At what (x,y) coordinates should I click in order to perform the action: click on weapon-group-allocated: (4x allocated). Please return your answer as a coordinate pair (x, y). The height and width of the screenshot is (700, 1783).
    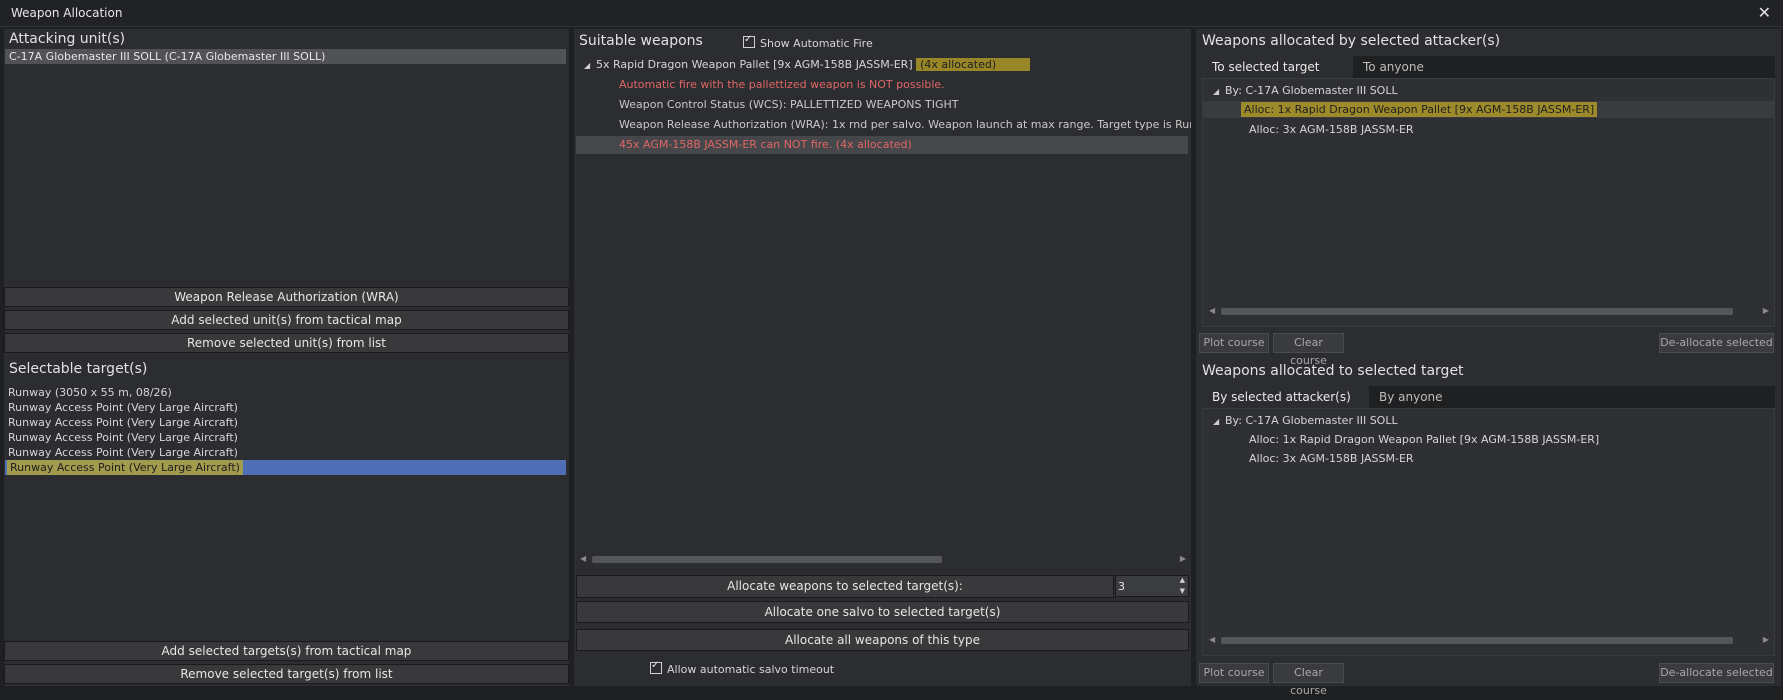
    Looking at the image, I should click on (973, 64).